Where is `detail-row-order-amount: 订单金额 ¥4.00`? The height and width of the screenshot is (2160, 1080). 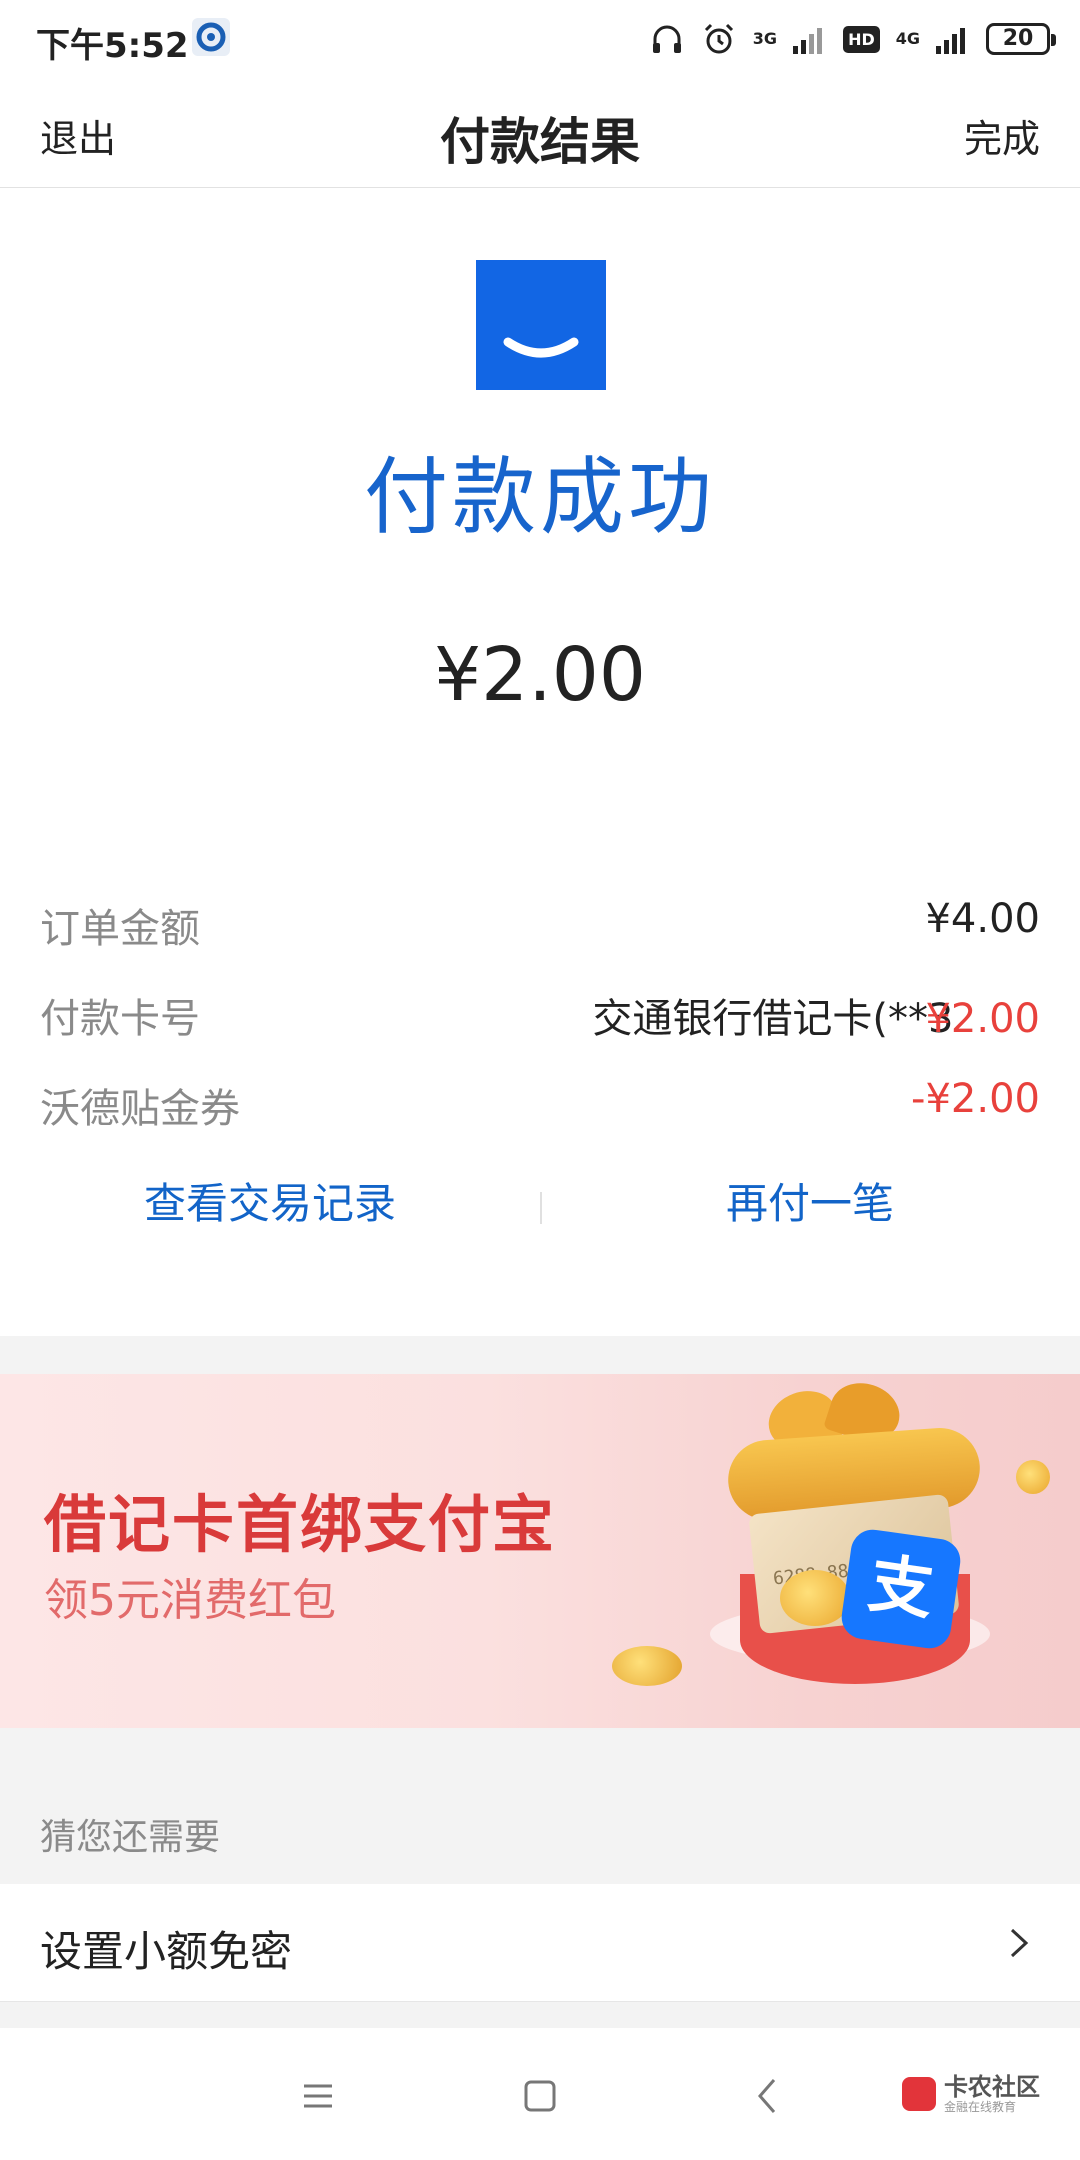
detail-row-order-amount: 订单金额 ¥4.00 is located at coordinates (540, 921).